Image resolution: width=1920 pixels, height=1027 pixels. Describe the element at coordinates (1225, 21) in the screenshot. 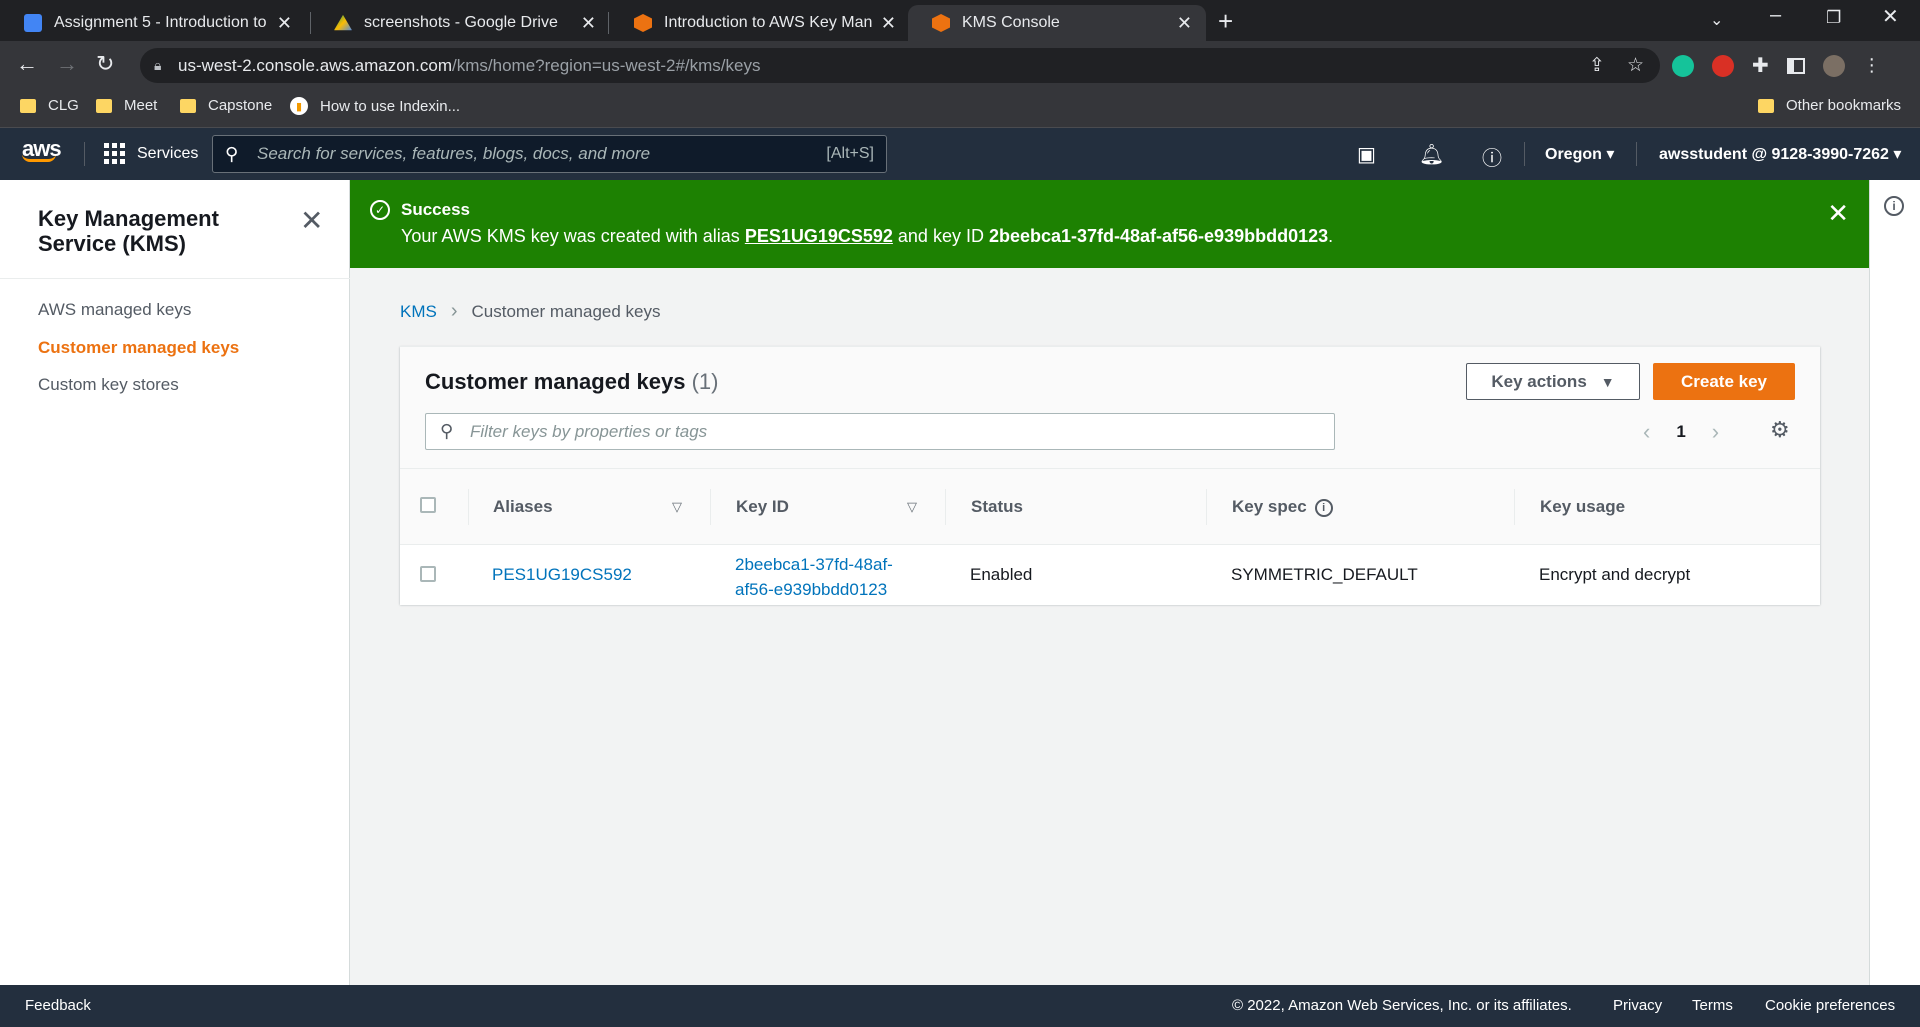

I see `new-tab-button: +` at that location.